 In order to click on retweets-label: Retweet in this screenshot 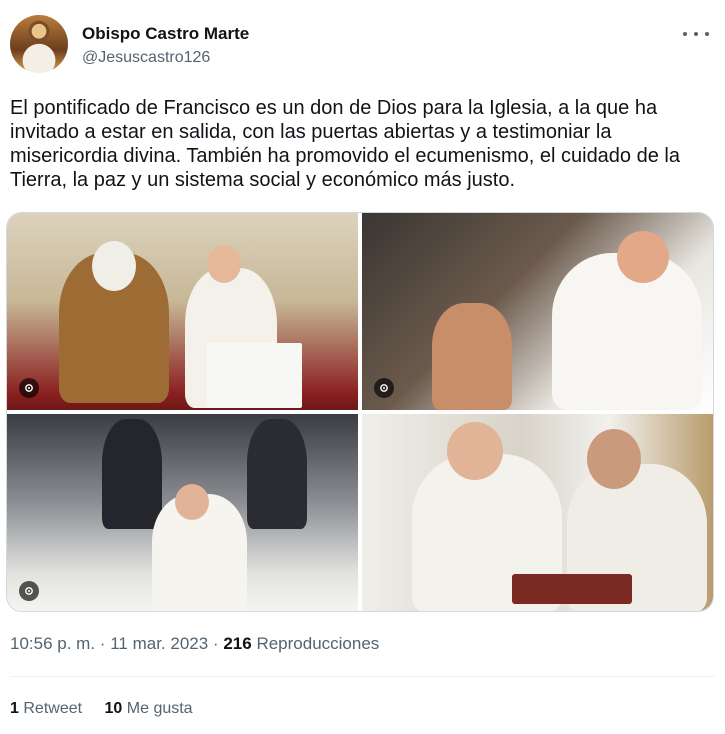, I will do `click(53, 708)`.